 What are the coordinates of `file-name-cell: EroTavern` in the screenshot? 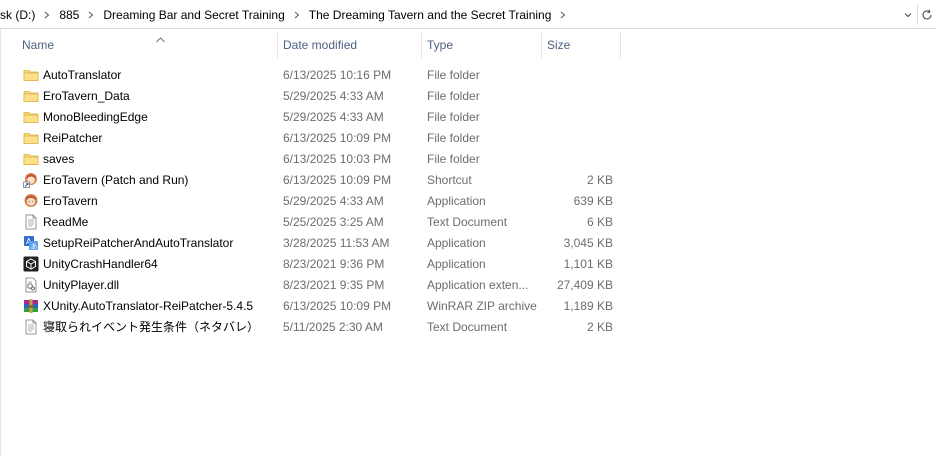 It's located at (149, 200).